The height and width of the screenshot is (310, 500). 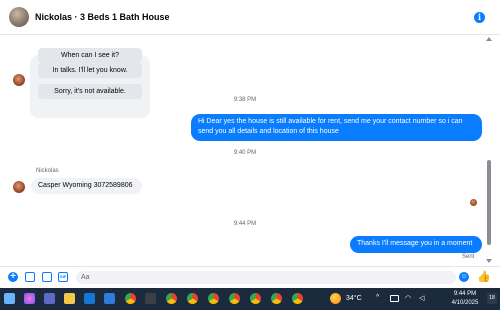 I want to click on sticker-icon, so click(x=47, y=277).